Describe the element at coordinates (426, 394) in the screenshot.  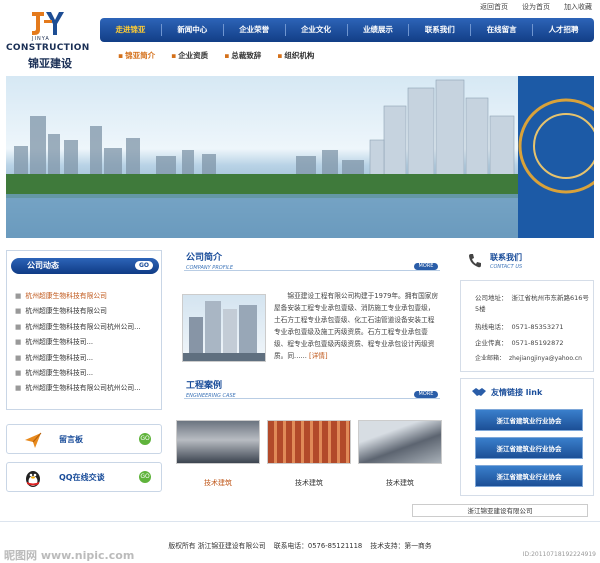
I see `cases-more-button: MORE` at that location.